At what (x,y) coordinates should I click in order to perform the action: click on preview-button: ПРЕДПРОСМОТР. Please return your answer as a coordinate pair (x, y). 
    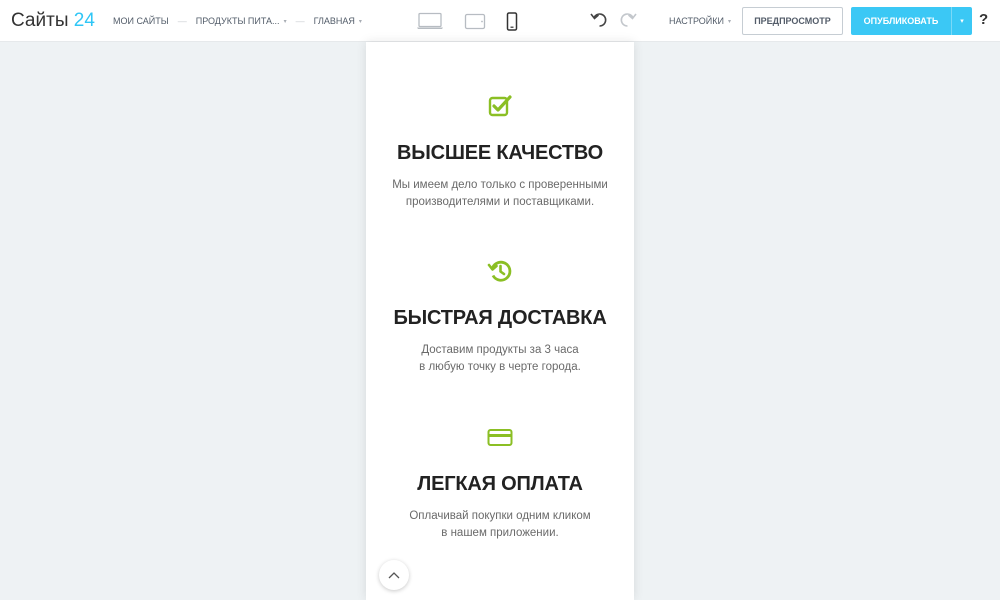
    Looking at the image, I should click on (792, 21).